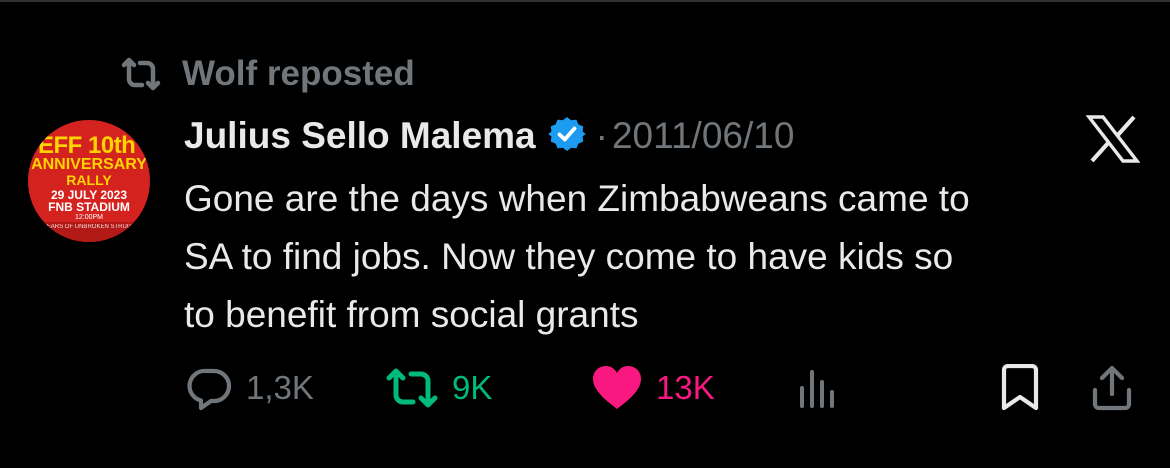 This screenshot has width=1170, height=468. Describe the element at coordinates (360, 136) in the screenshot. I see `author-name: Julius Sello Malema` at that location.